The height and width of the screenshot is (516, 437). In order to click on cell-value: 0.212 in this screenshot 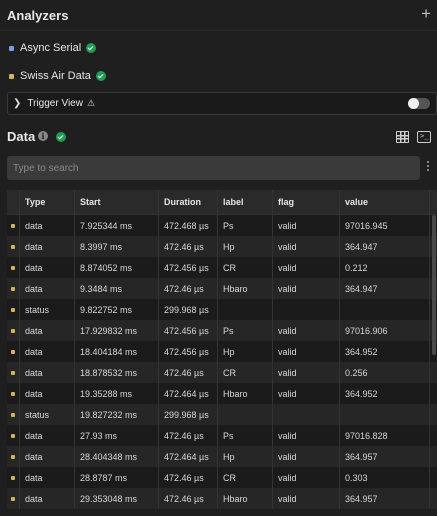, I will do `click(385, 267)`.